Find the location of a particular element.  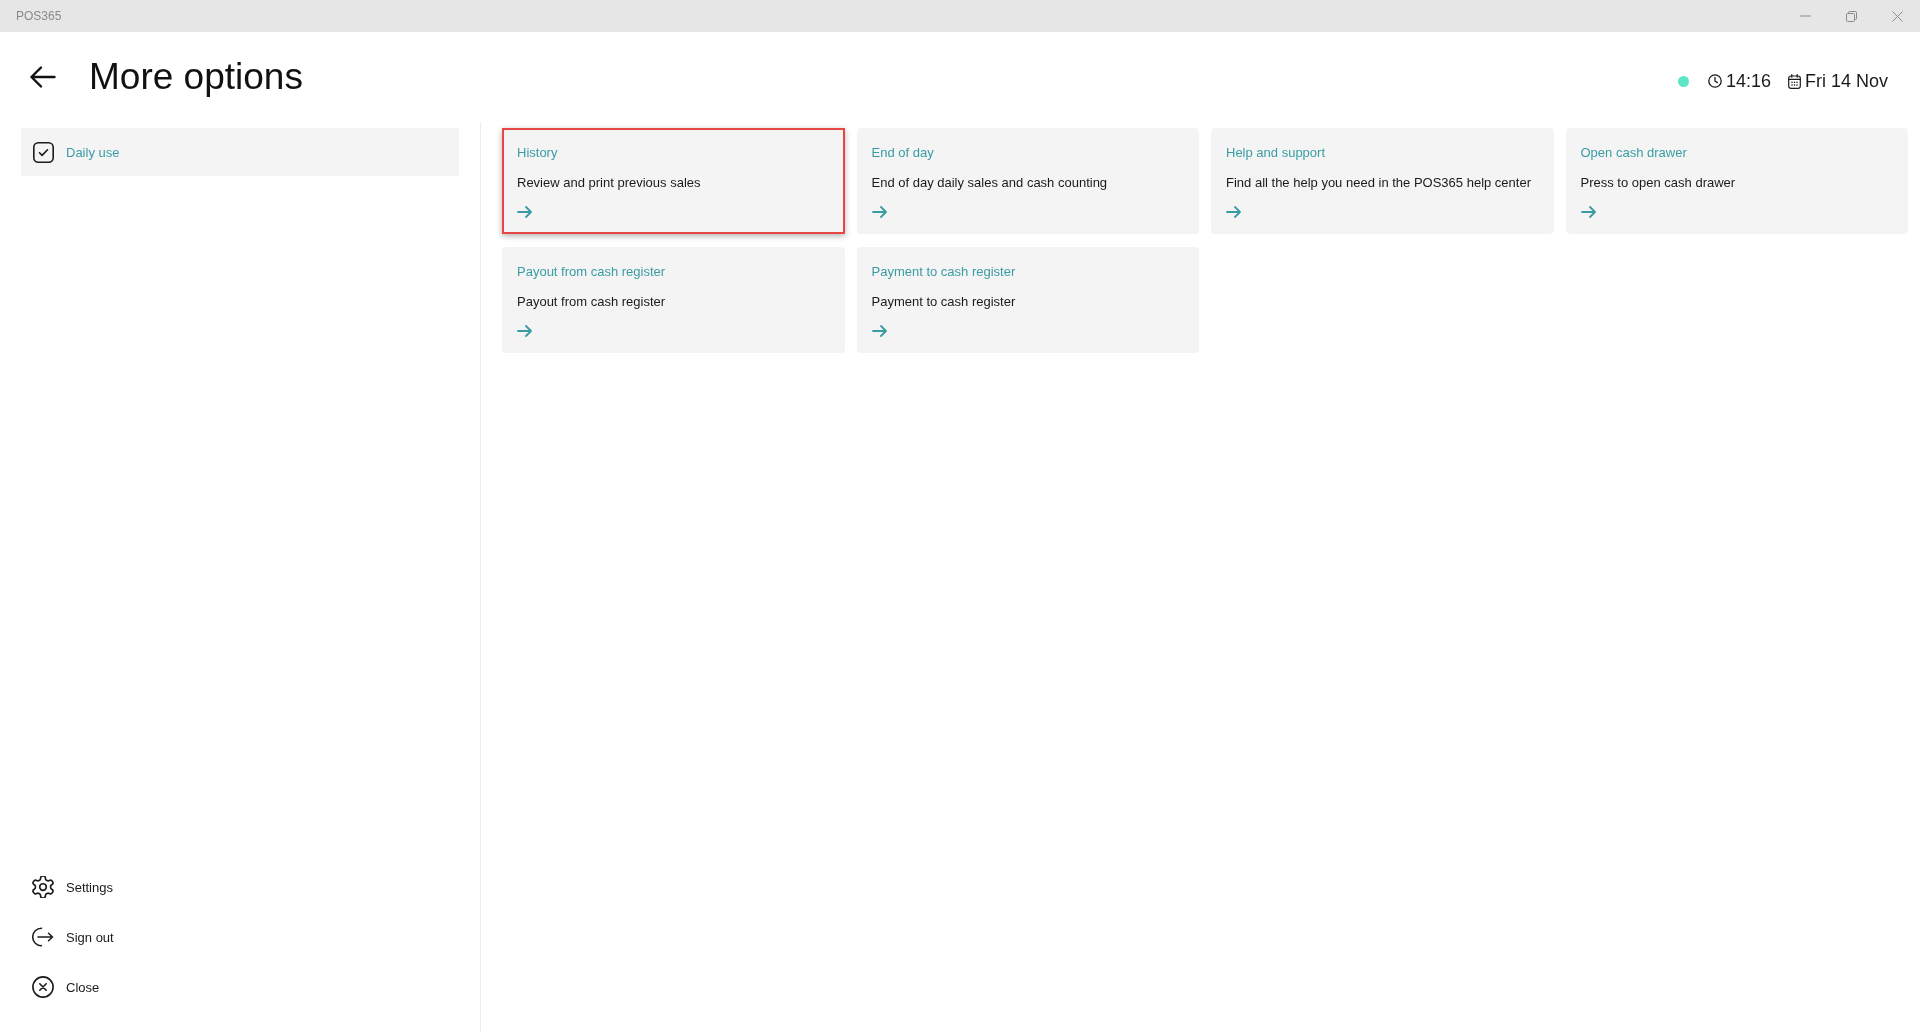

option-description: Find all the help you need in the POS365 help center is located at coordinates (1378, 183).